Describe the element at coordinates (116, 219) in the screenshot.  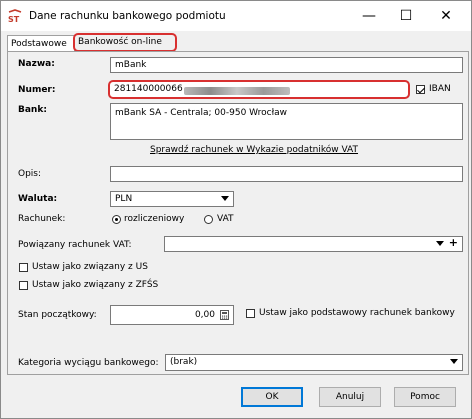
I see `radio-rozliczeniowy` at that location.